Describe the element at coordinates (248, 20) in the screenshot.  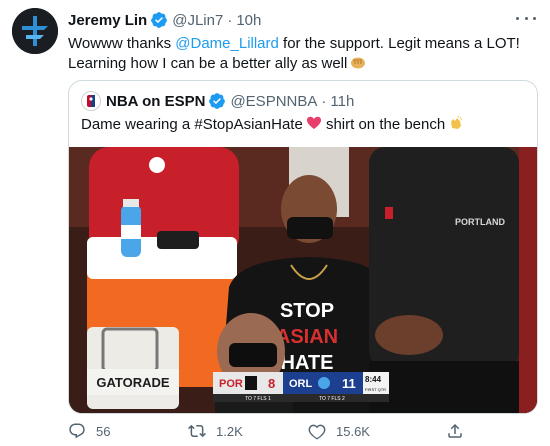
I see `tweet-timestamp: 10h` at that location.